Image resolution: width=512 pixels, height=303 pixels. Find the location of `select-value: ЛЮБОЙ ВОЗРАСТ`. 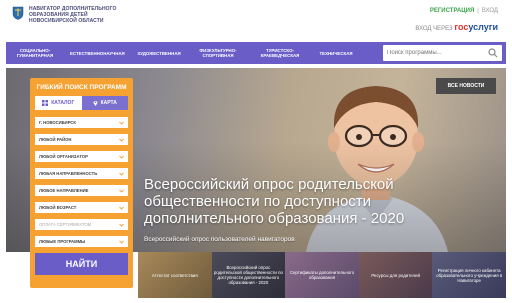

select-value: ЛЮБОЙ ВОЗРАСТ is located at coordinates (58, 207).